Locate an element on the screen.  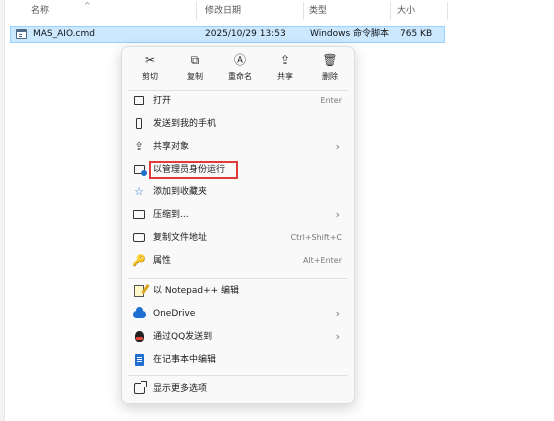
red-highlight-box is located at coordinates (193, 170).